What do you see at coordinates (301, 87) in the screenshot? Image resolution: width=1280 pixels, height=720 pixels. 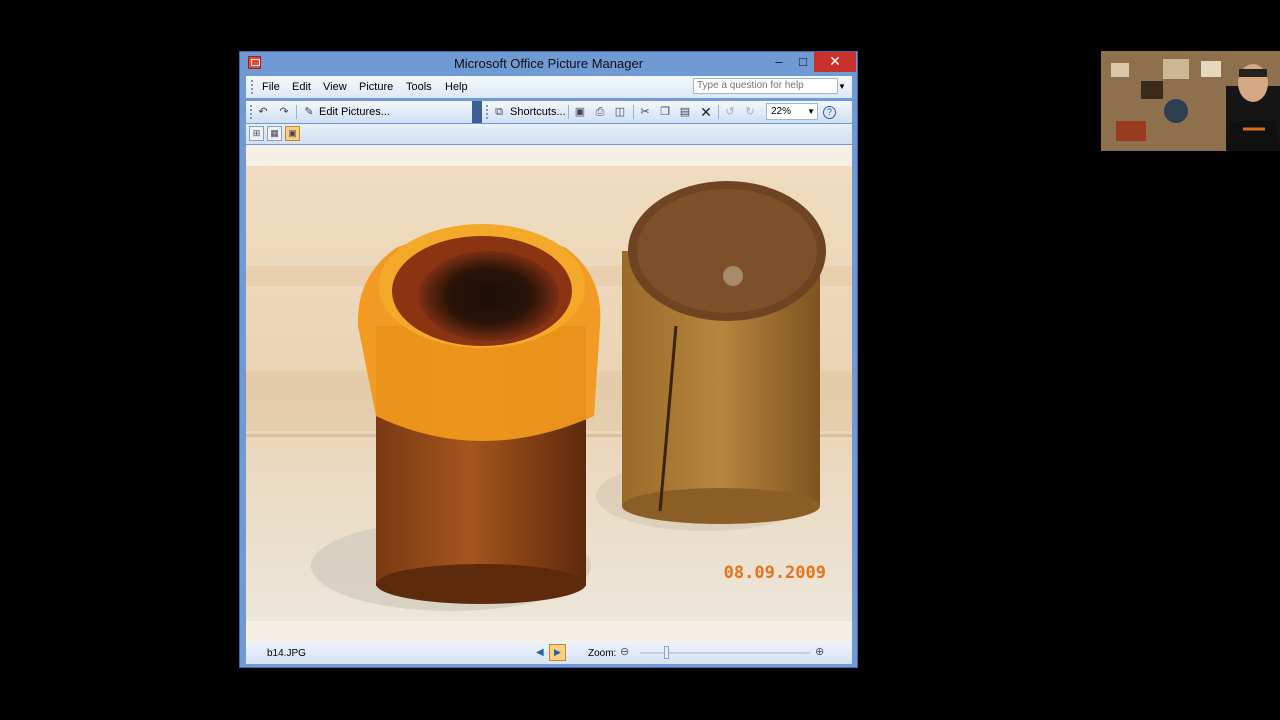 I see `menu-edit: Edit` at bounding box center [301, 87].